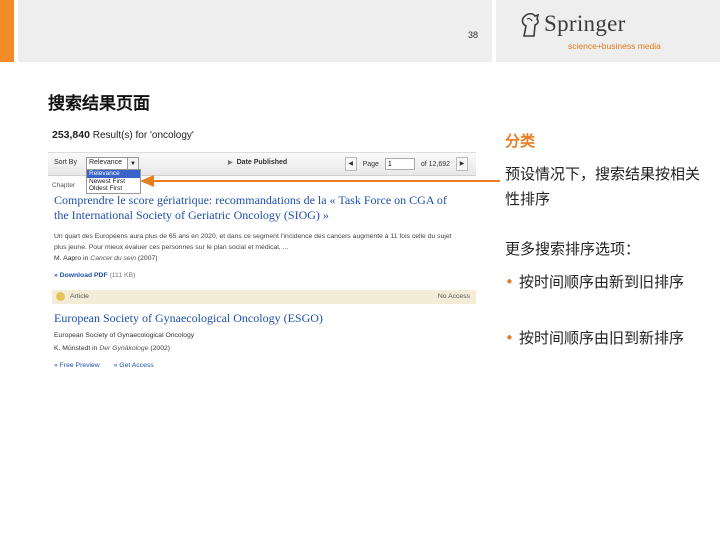  I want to click on sort-option-oldest: Oldest First, so click(113, 189).